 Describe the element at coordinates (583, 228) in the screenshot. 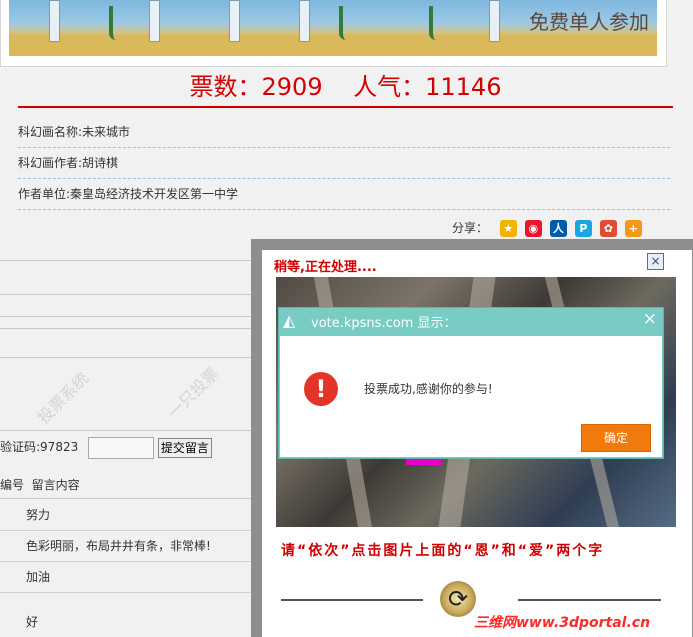

I see `pengyou-icon: P` at that location.